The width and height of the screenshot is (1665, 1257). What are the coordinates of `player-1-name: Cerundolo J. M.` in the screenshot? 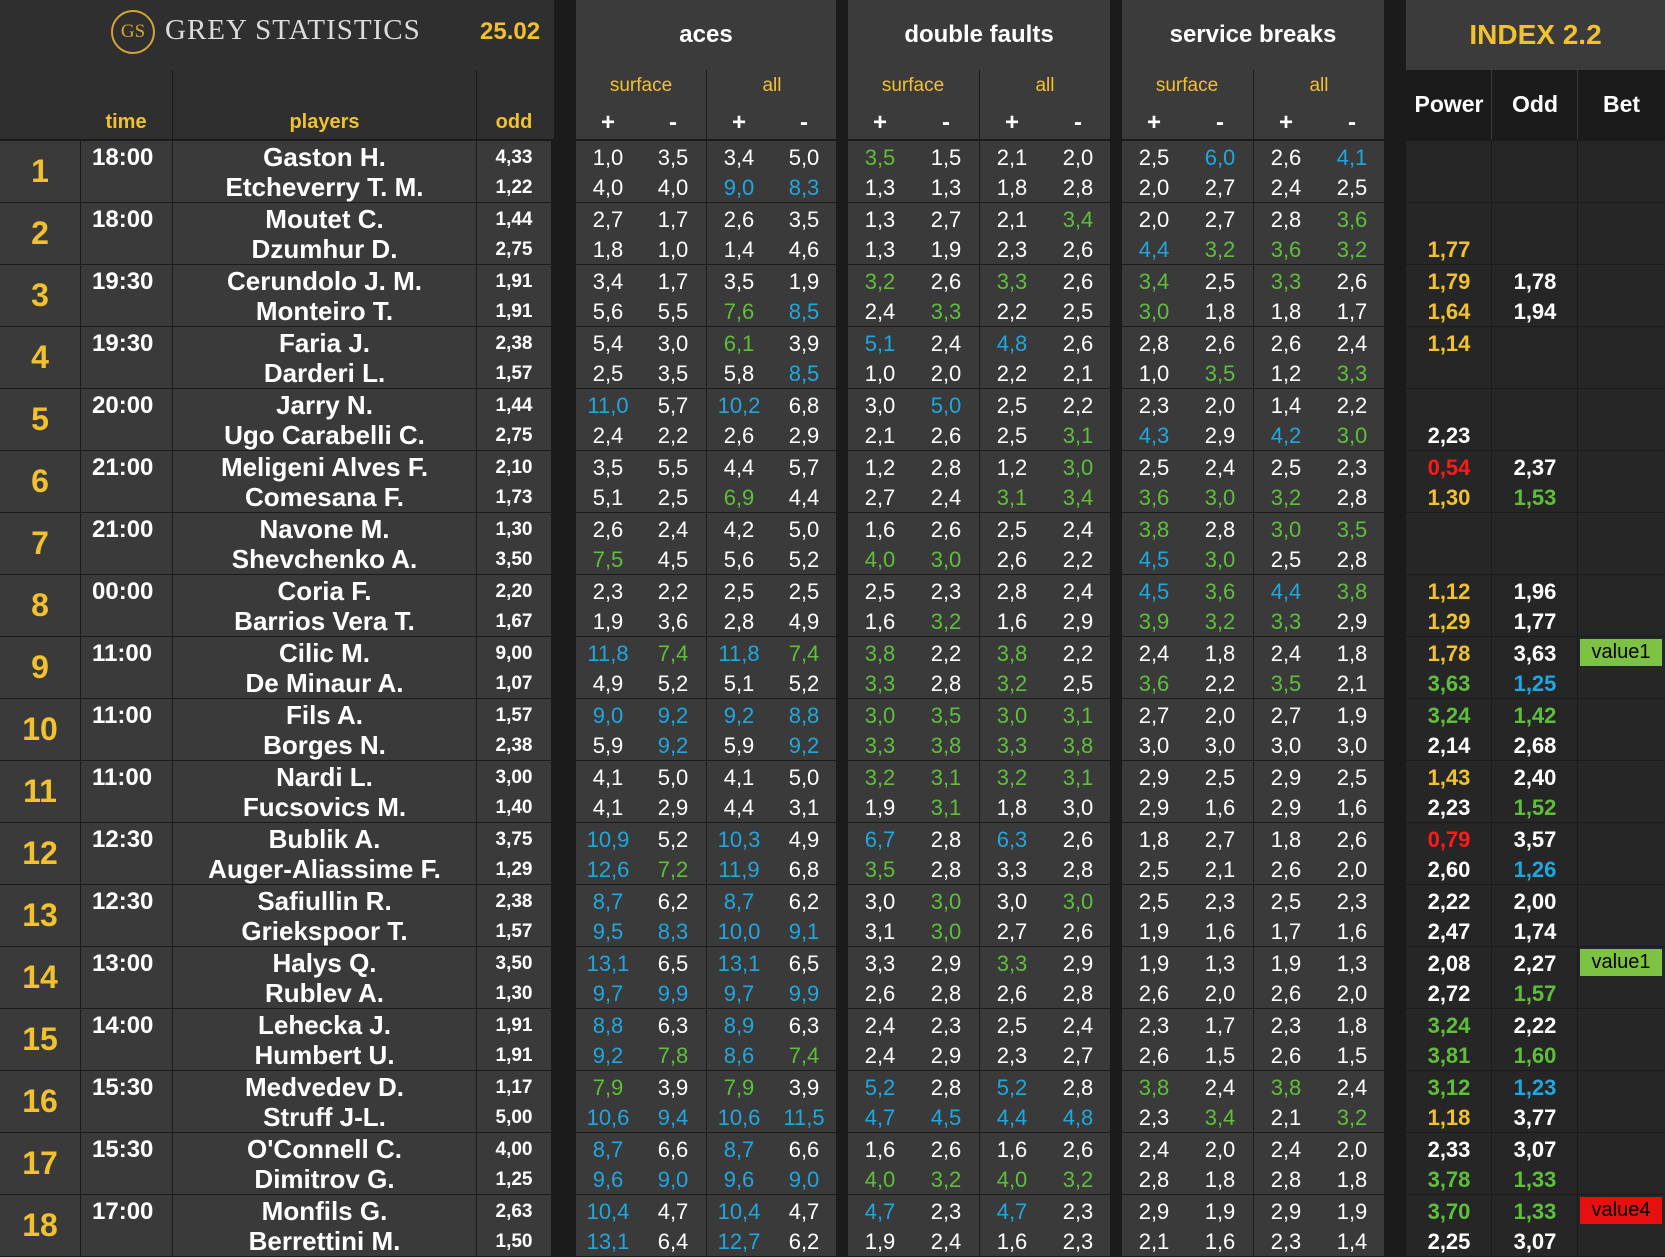 It's located at (324, 281).